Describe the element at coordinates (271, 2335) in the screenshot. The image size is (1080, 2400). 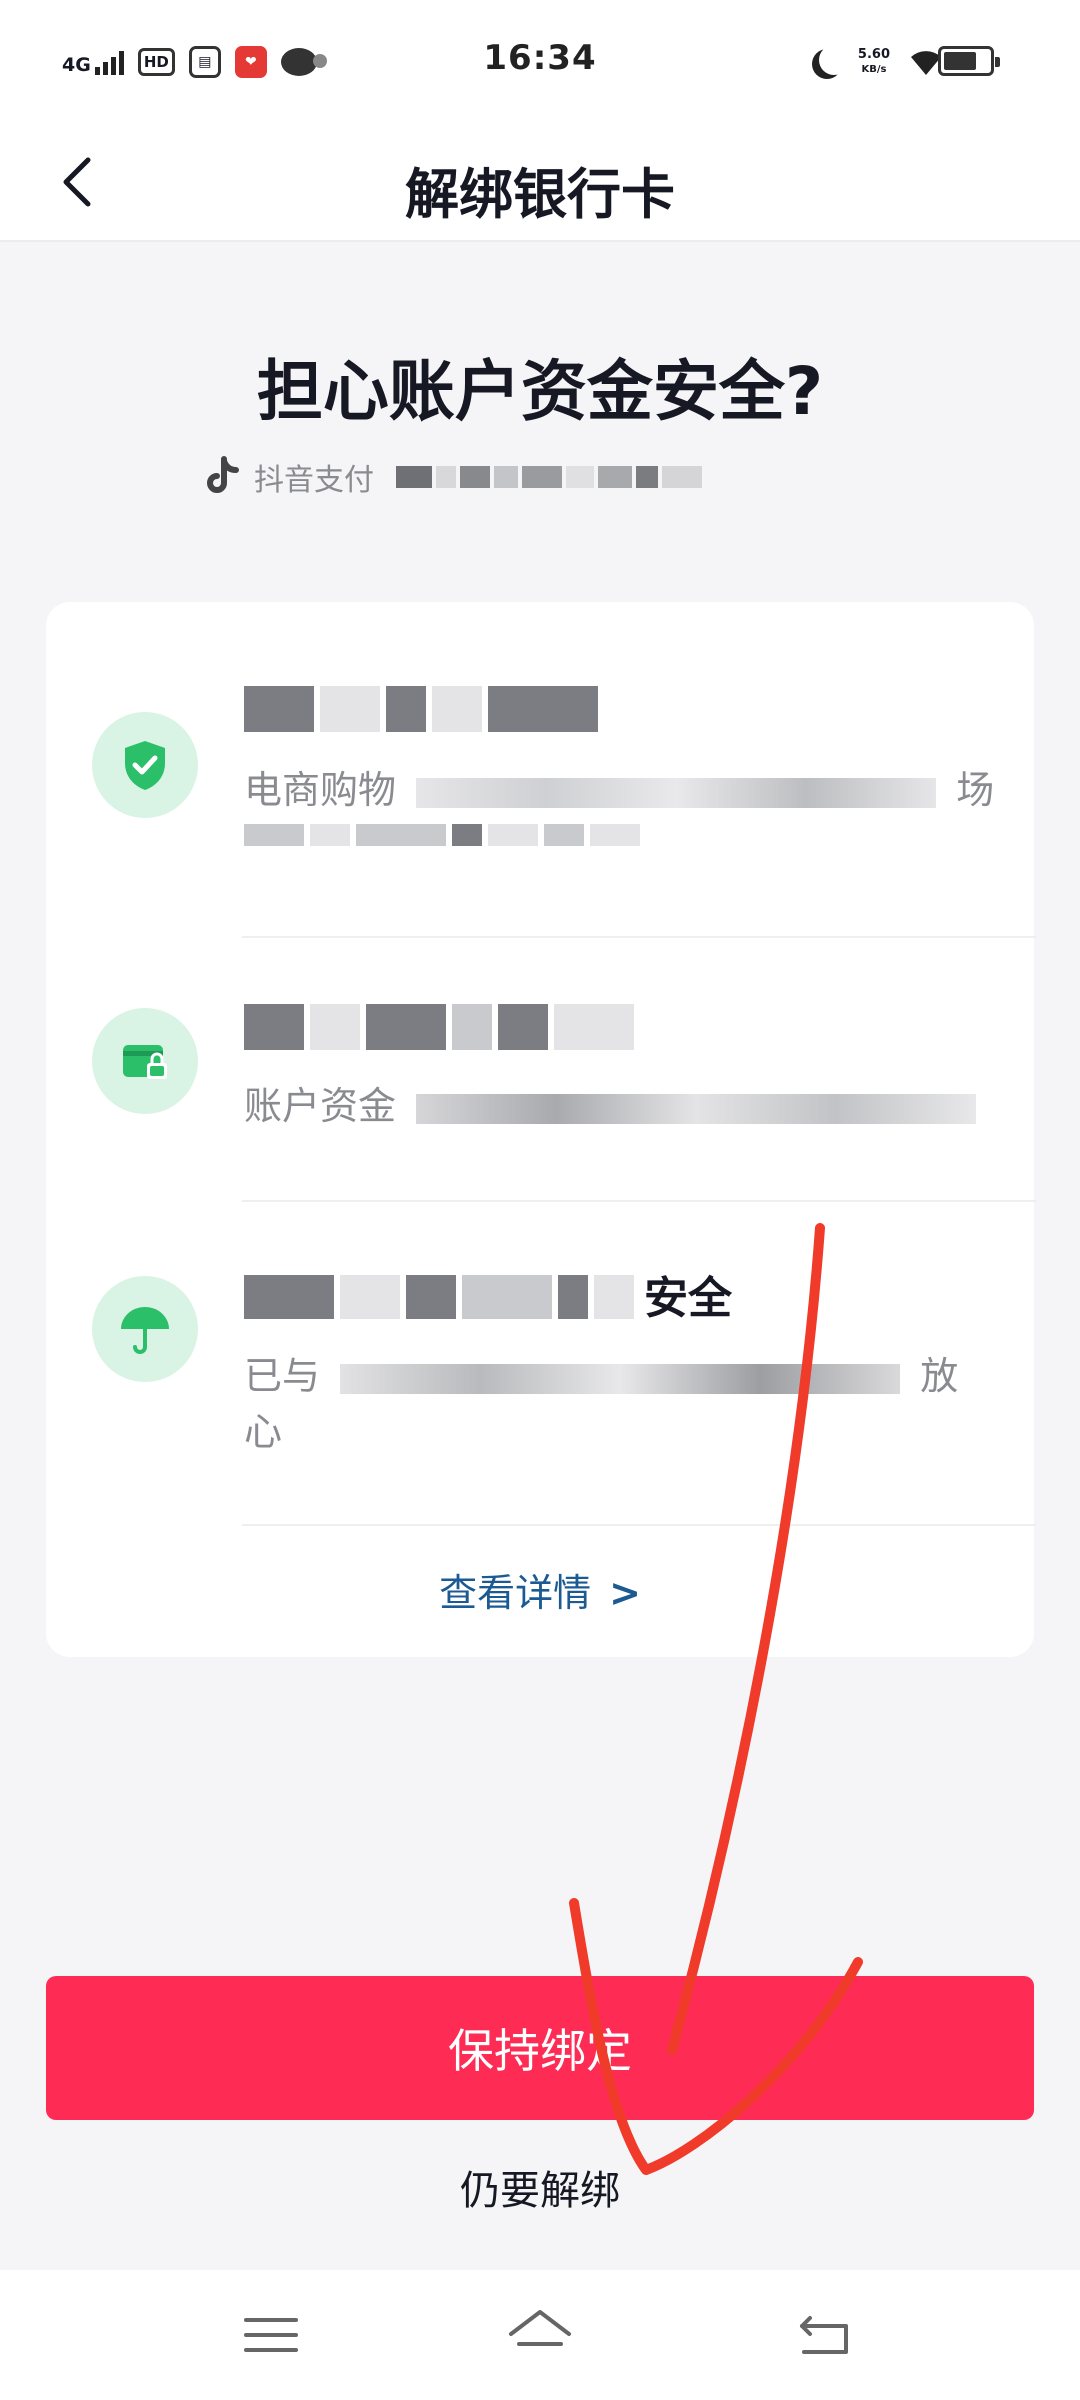
I see `menu-icon` at that location.